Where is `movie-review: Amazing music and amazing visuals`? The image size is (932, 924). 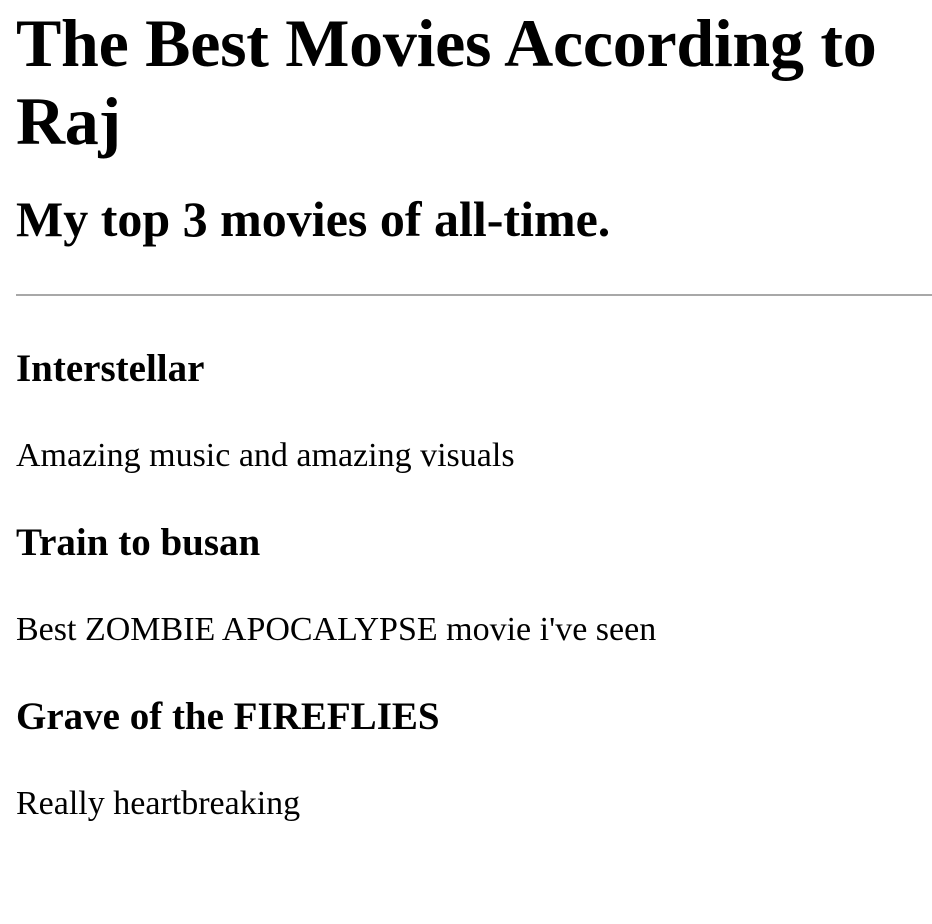 movie-review: Amazing music and amazing visuals is located at coordinates (265, 455).